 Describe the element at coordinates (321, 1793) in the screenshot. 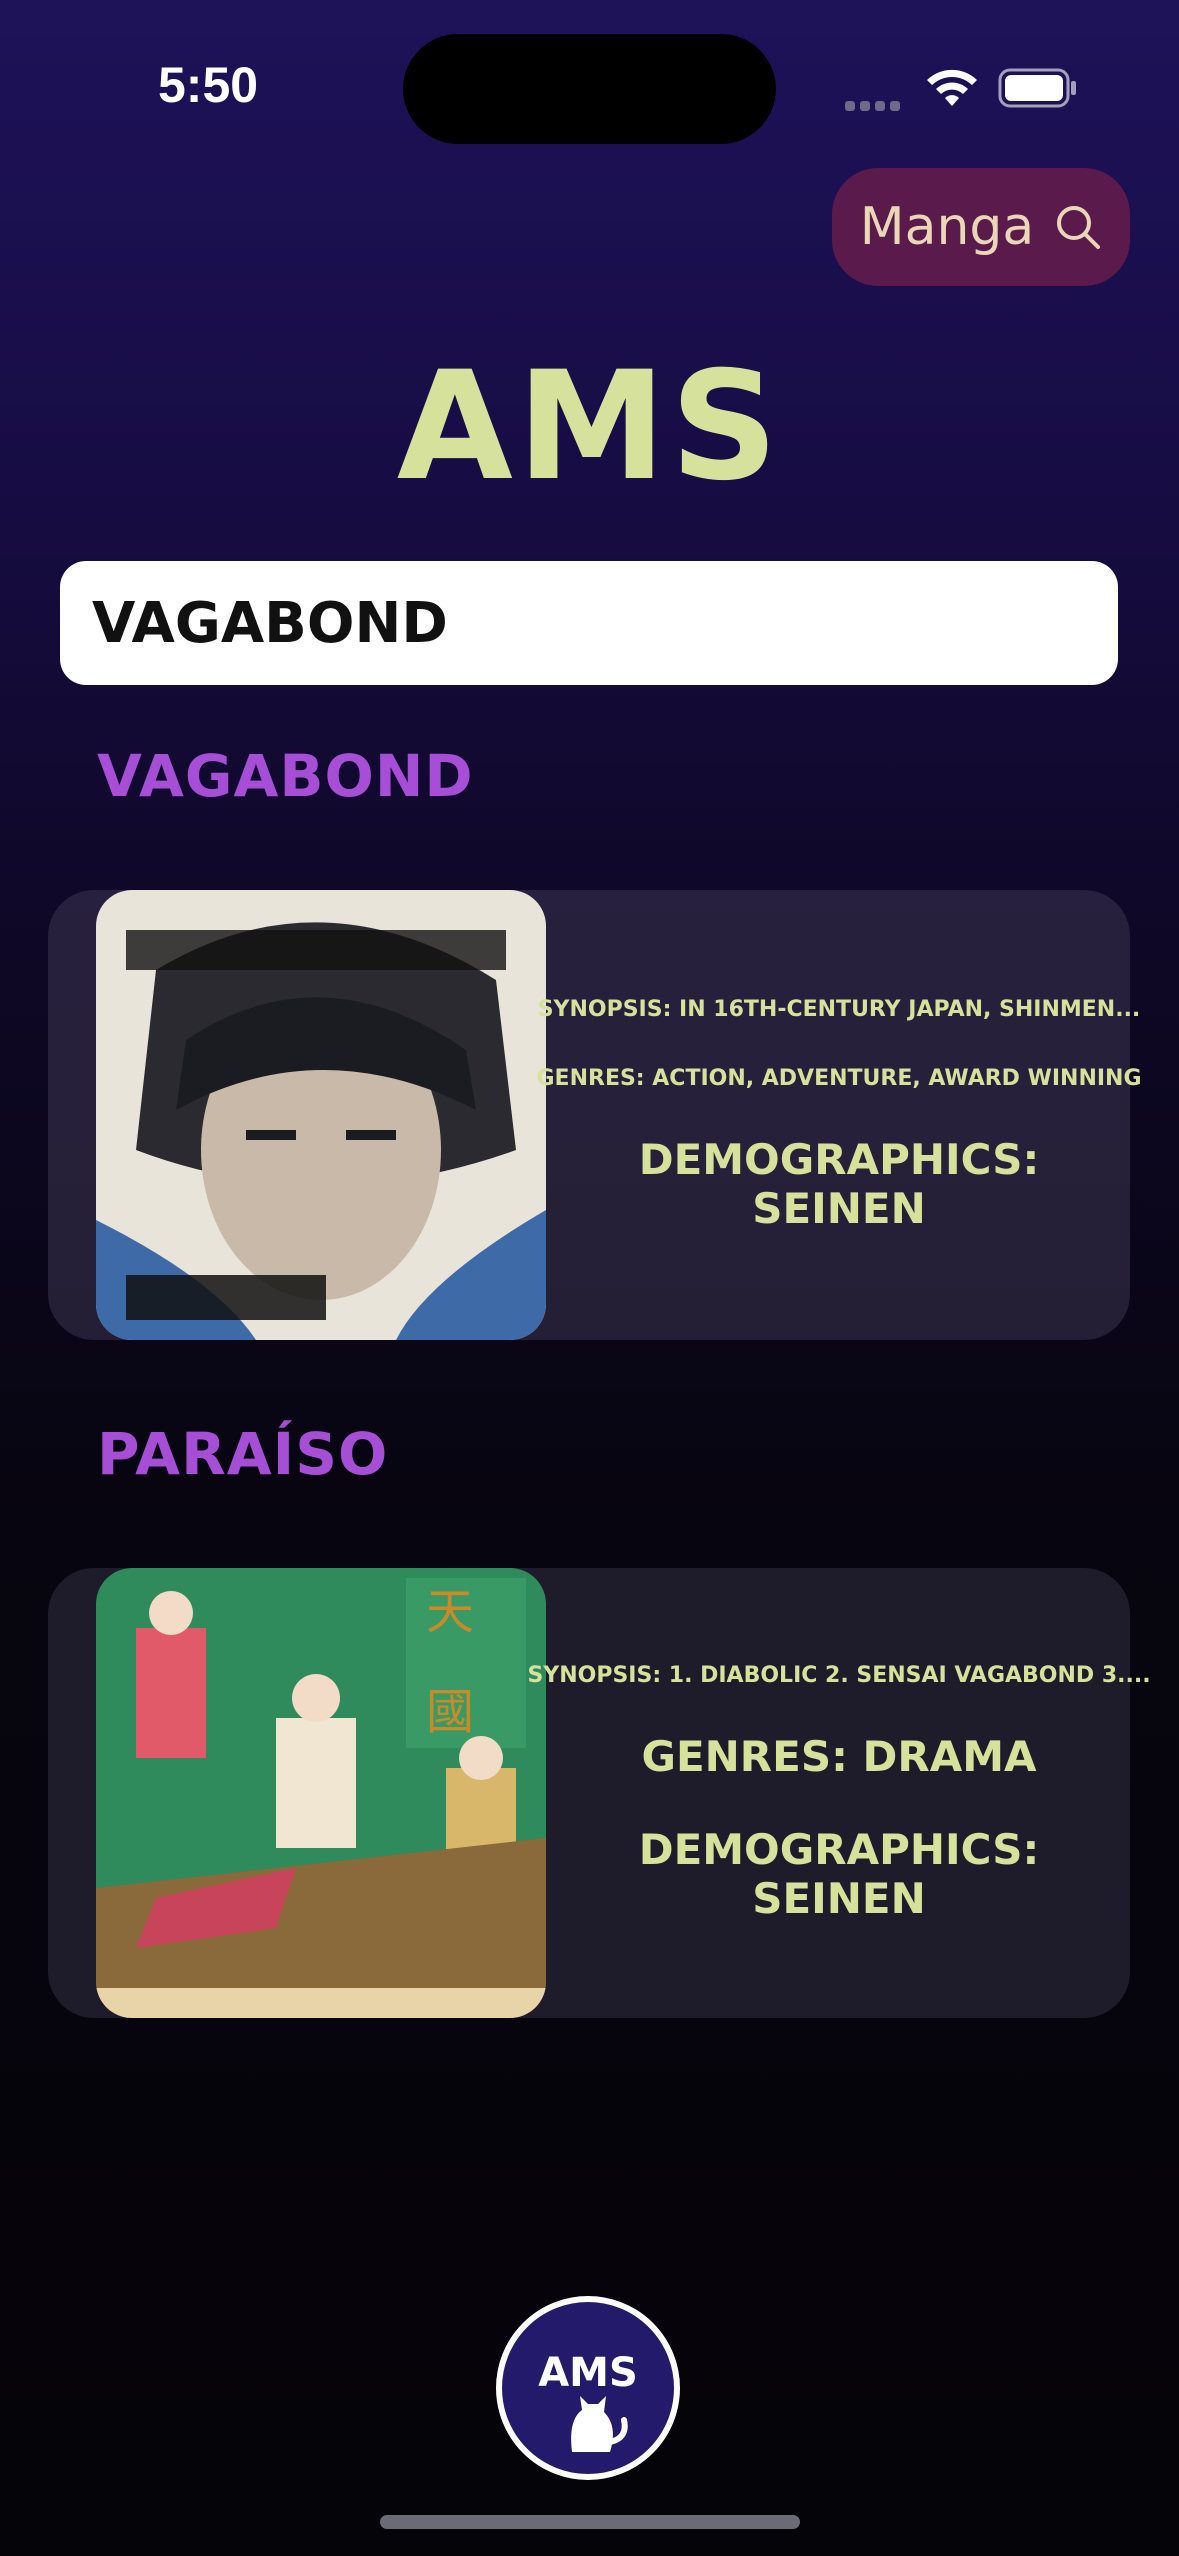

I see `manga-cover-image: 天 國` at that location.